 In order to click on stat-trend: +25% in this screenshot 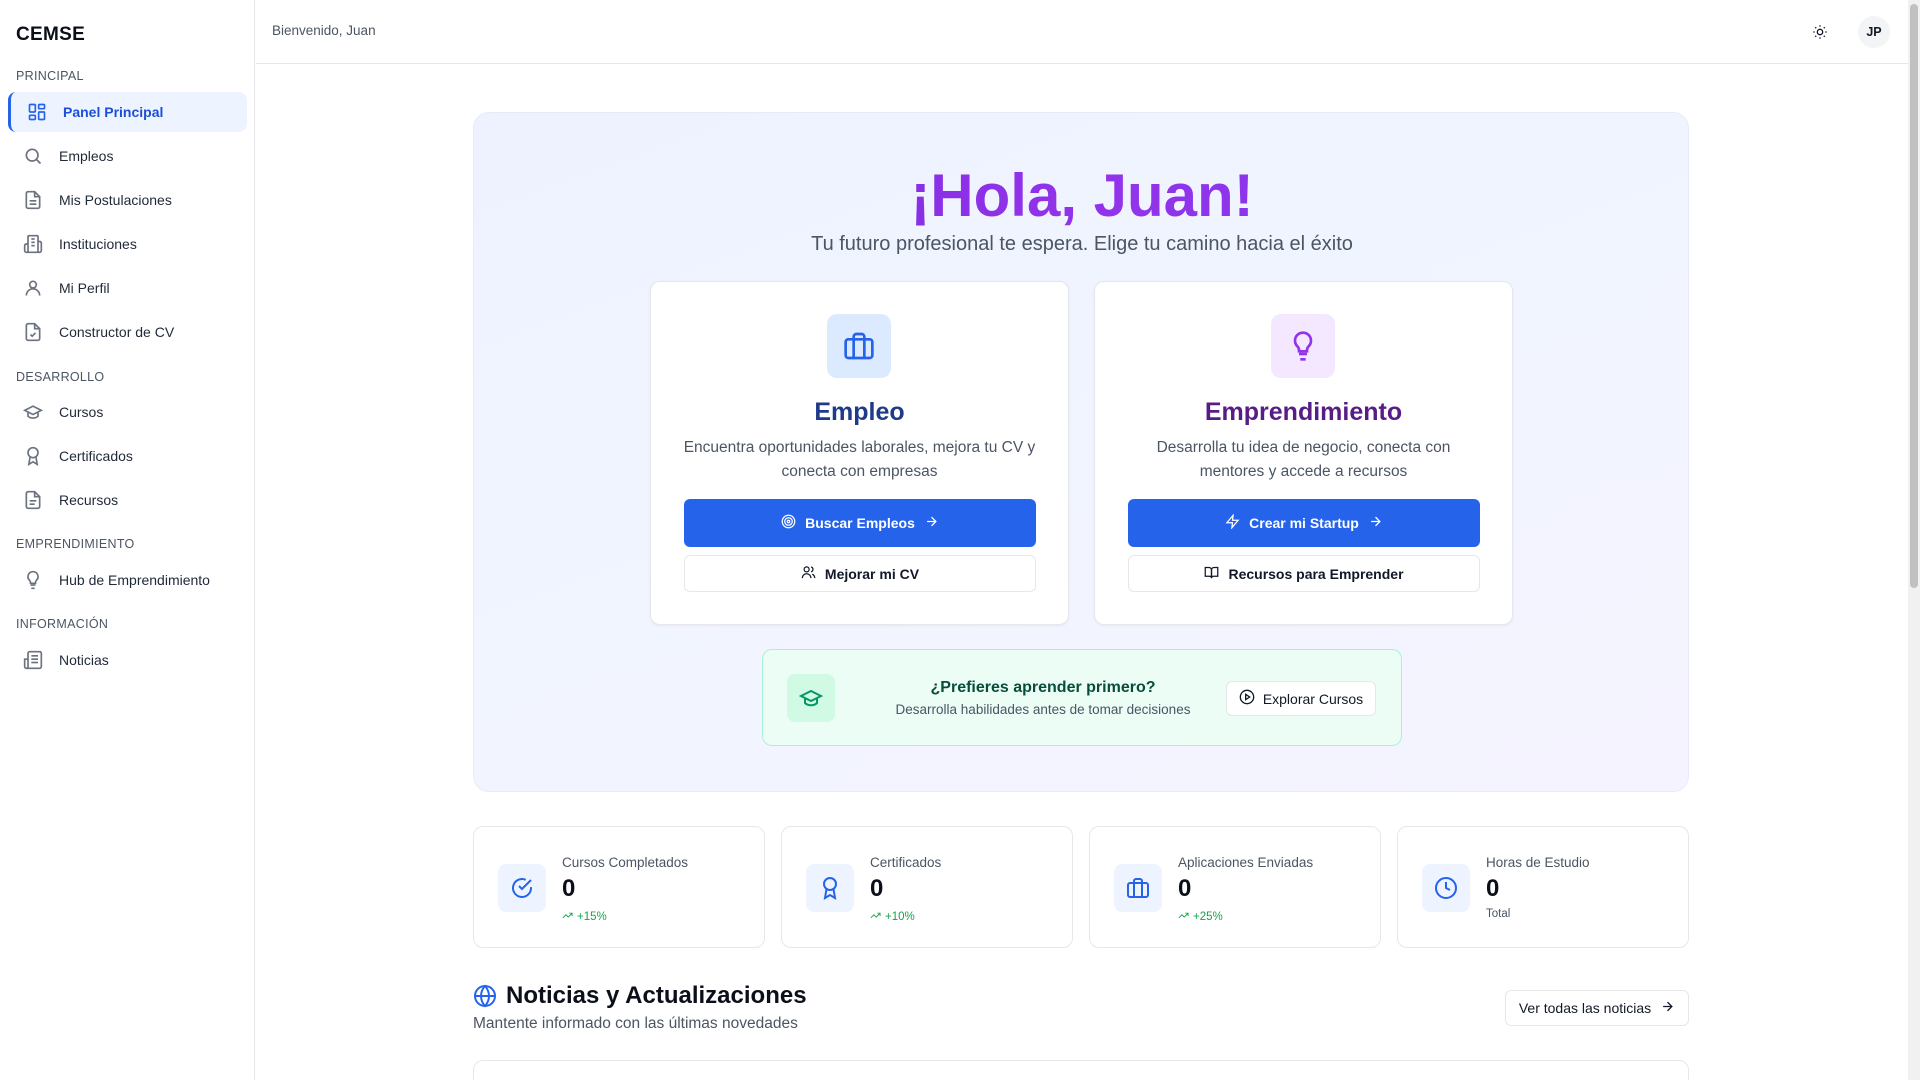, I will do `click(1200, 917)`.